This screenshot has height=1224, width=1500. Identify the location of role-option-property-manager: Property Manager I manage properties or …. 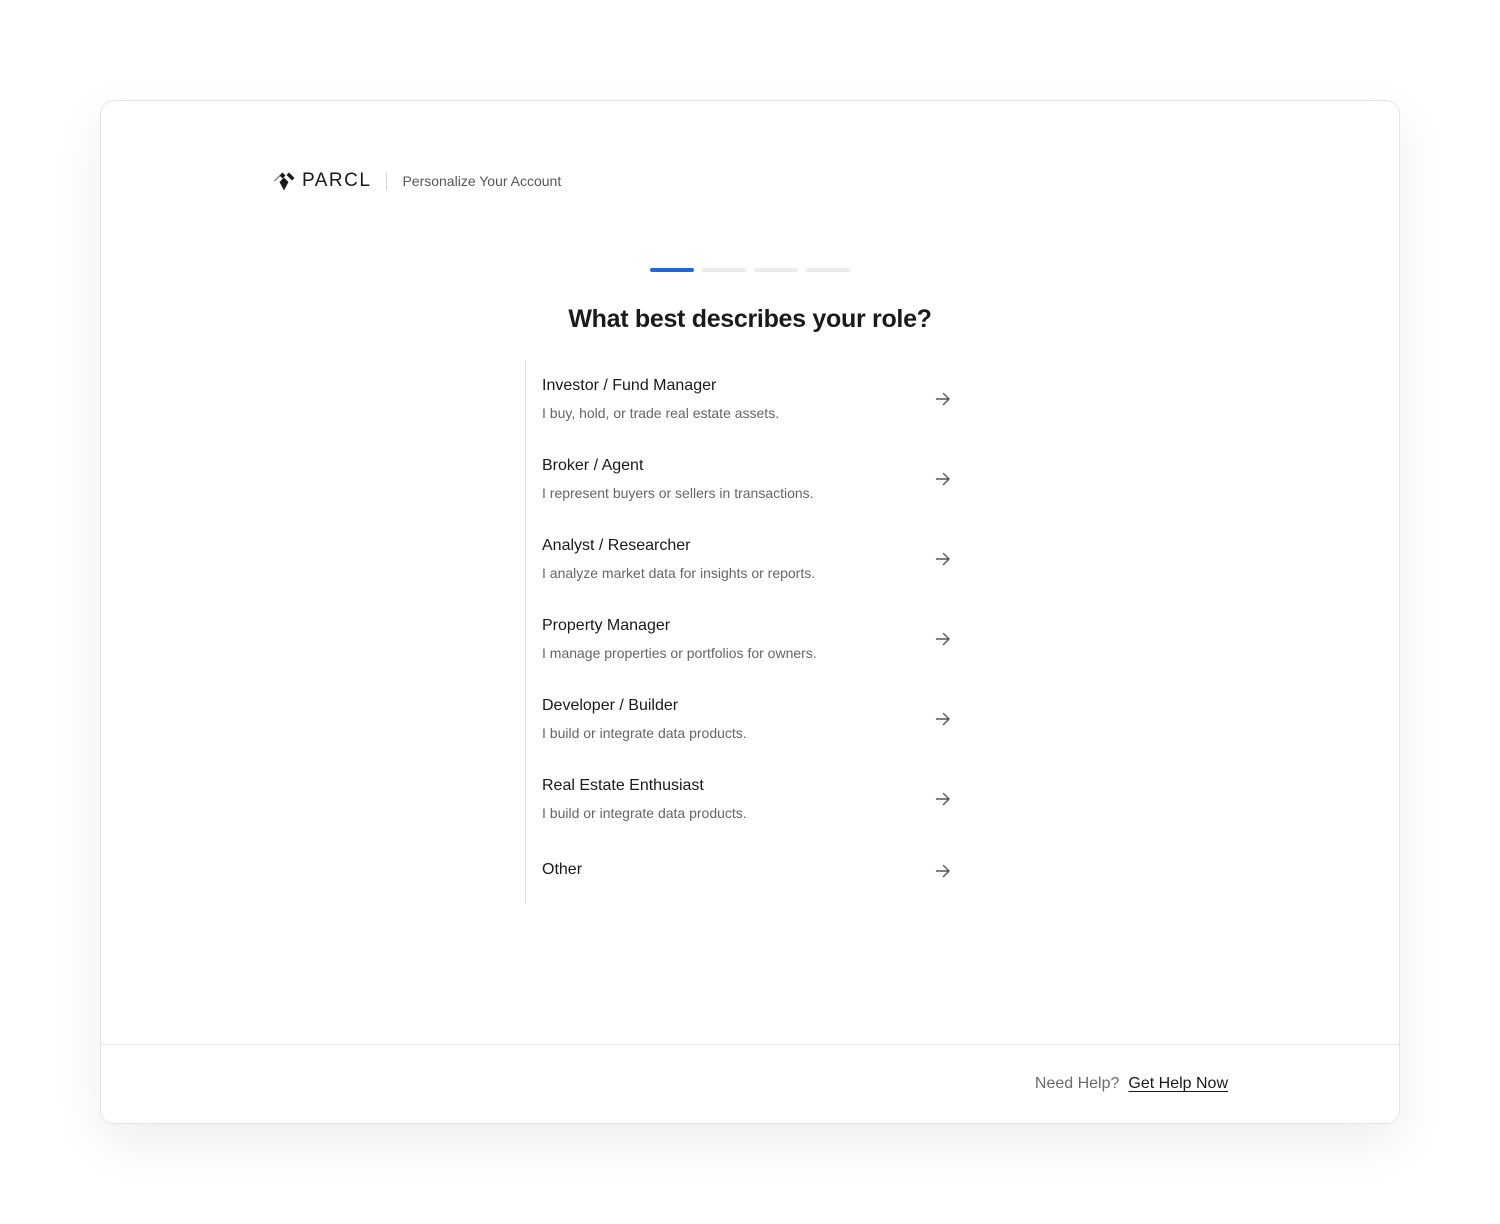
(746, 640).